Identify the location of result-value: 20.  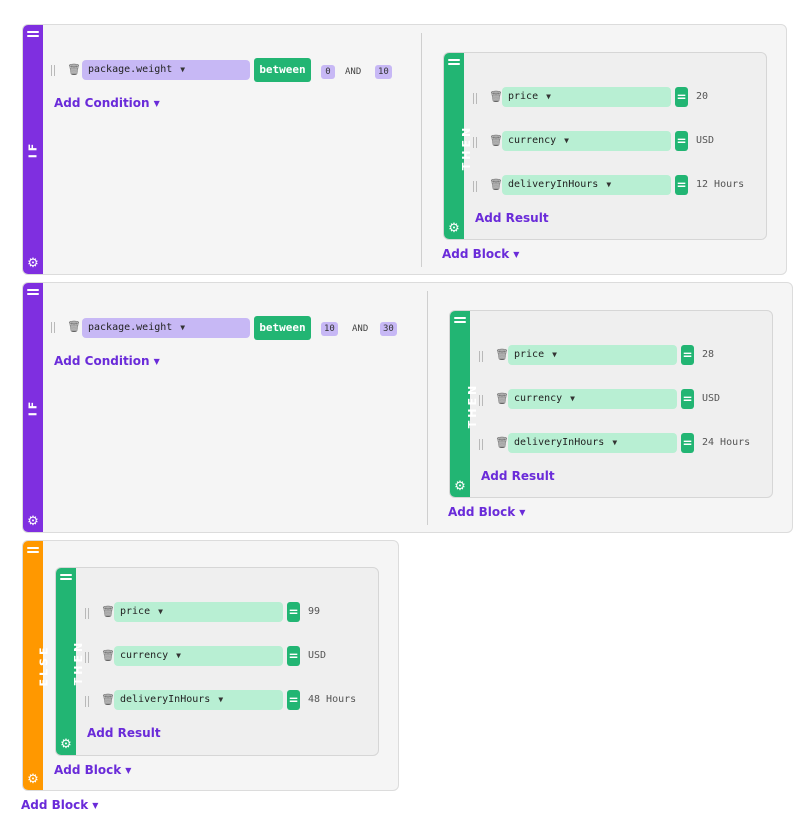
(702, 97).